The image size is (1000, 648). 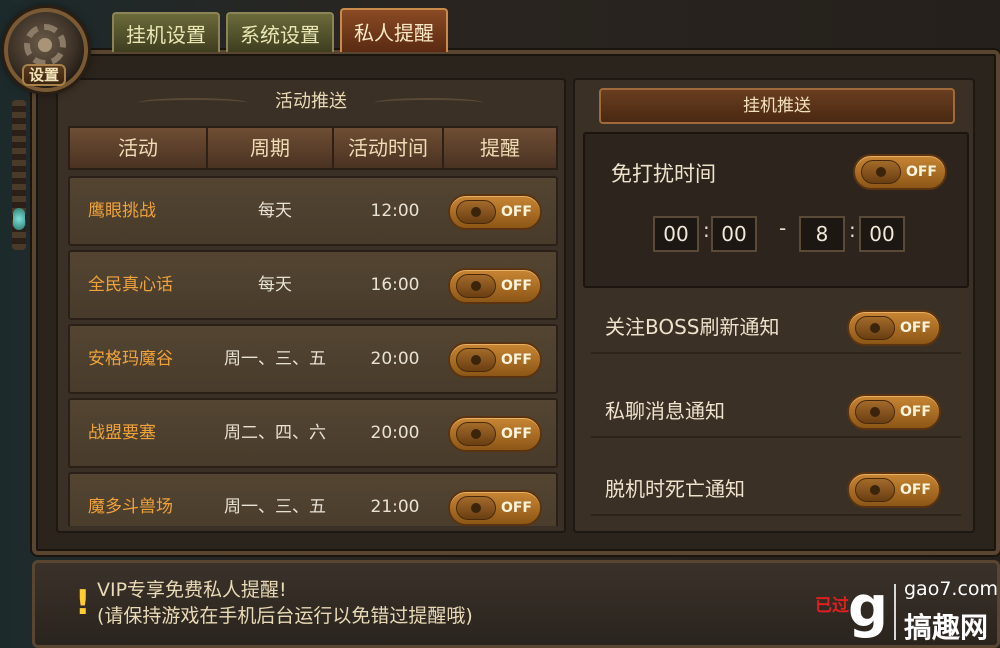 What do you see at coordinates (311, 102) in the screenshot?
I see `activity-push-title: 活动推送` at bounding box center [311, 102].